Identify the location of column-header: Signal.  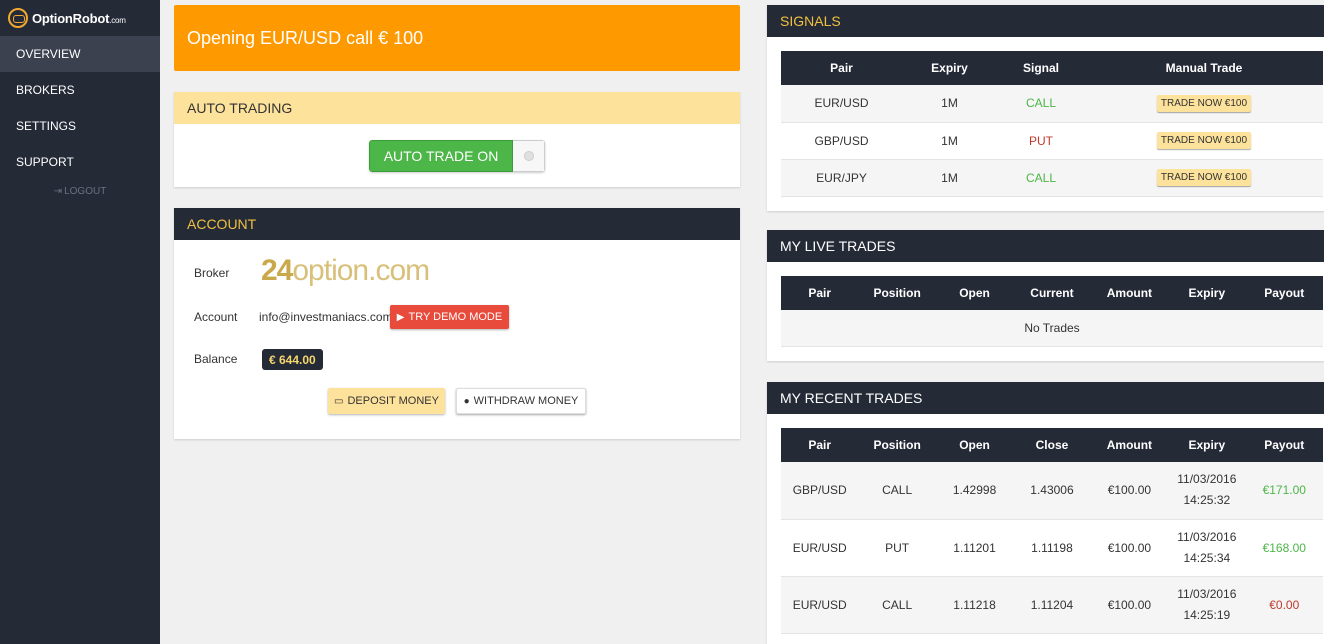
(1041, 68).